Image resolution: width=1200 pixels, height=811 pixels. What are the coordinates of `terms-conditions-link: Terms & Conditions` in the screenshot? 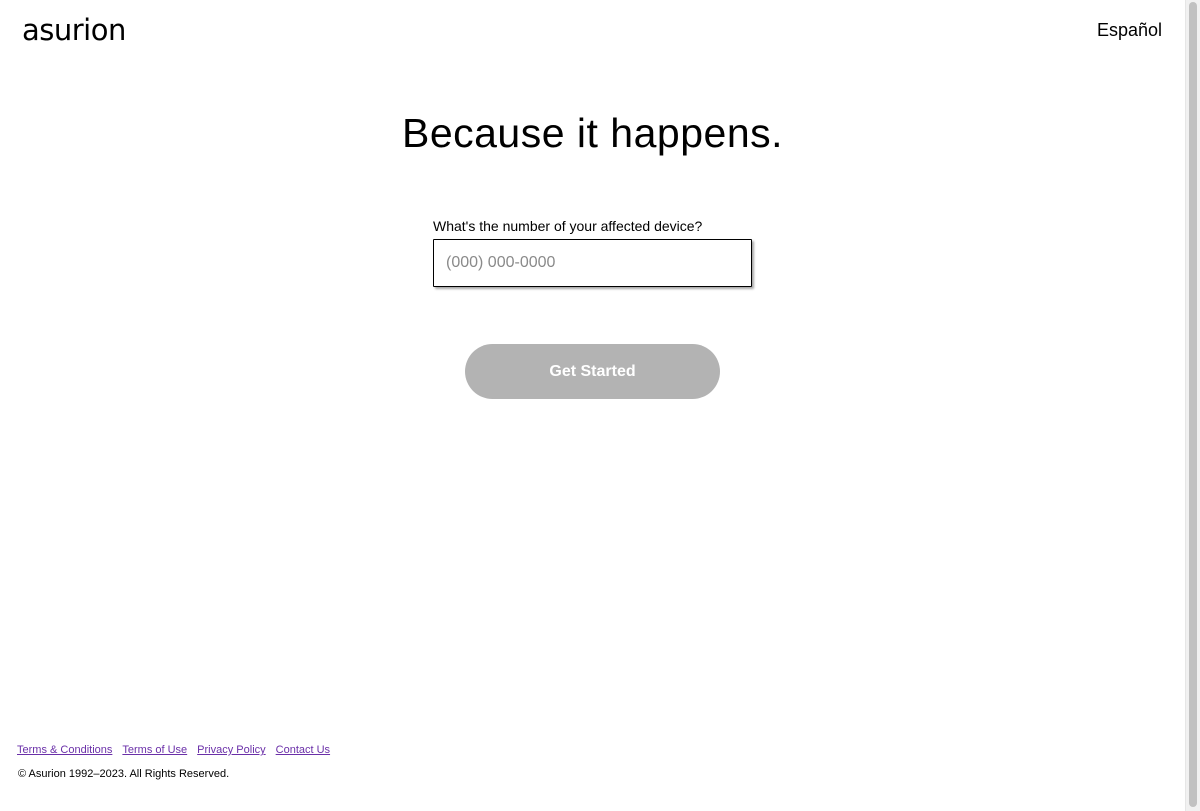 It's located at (64, 750).